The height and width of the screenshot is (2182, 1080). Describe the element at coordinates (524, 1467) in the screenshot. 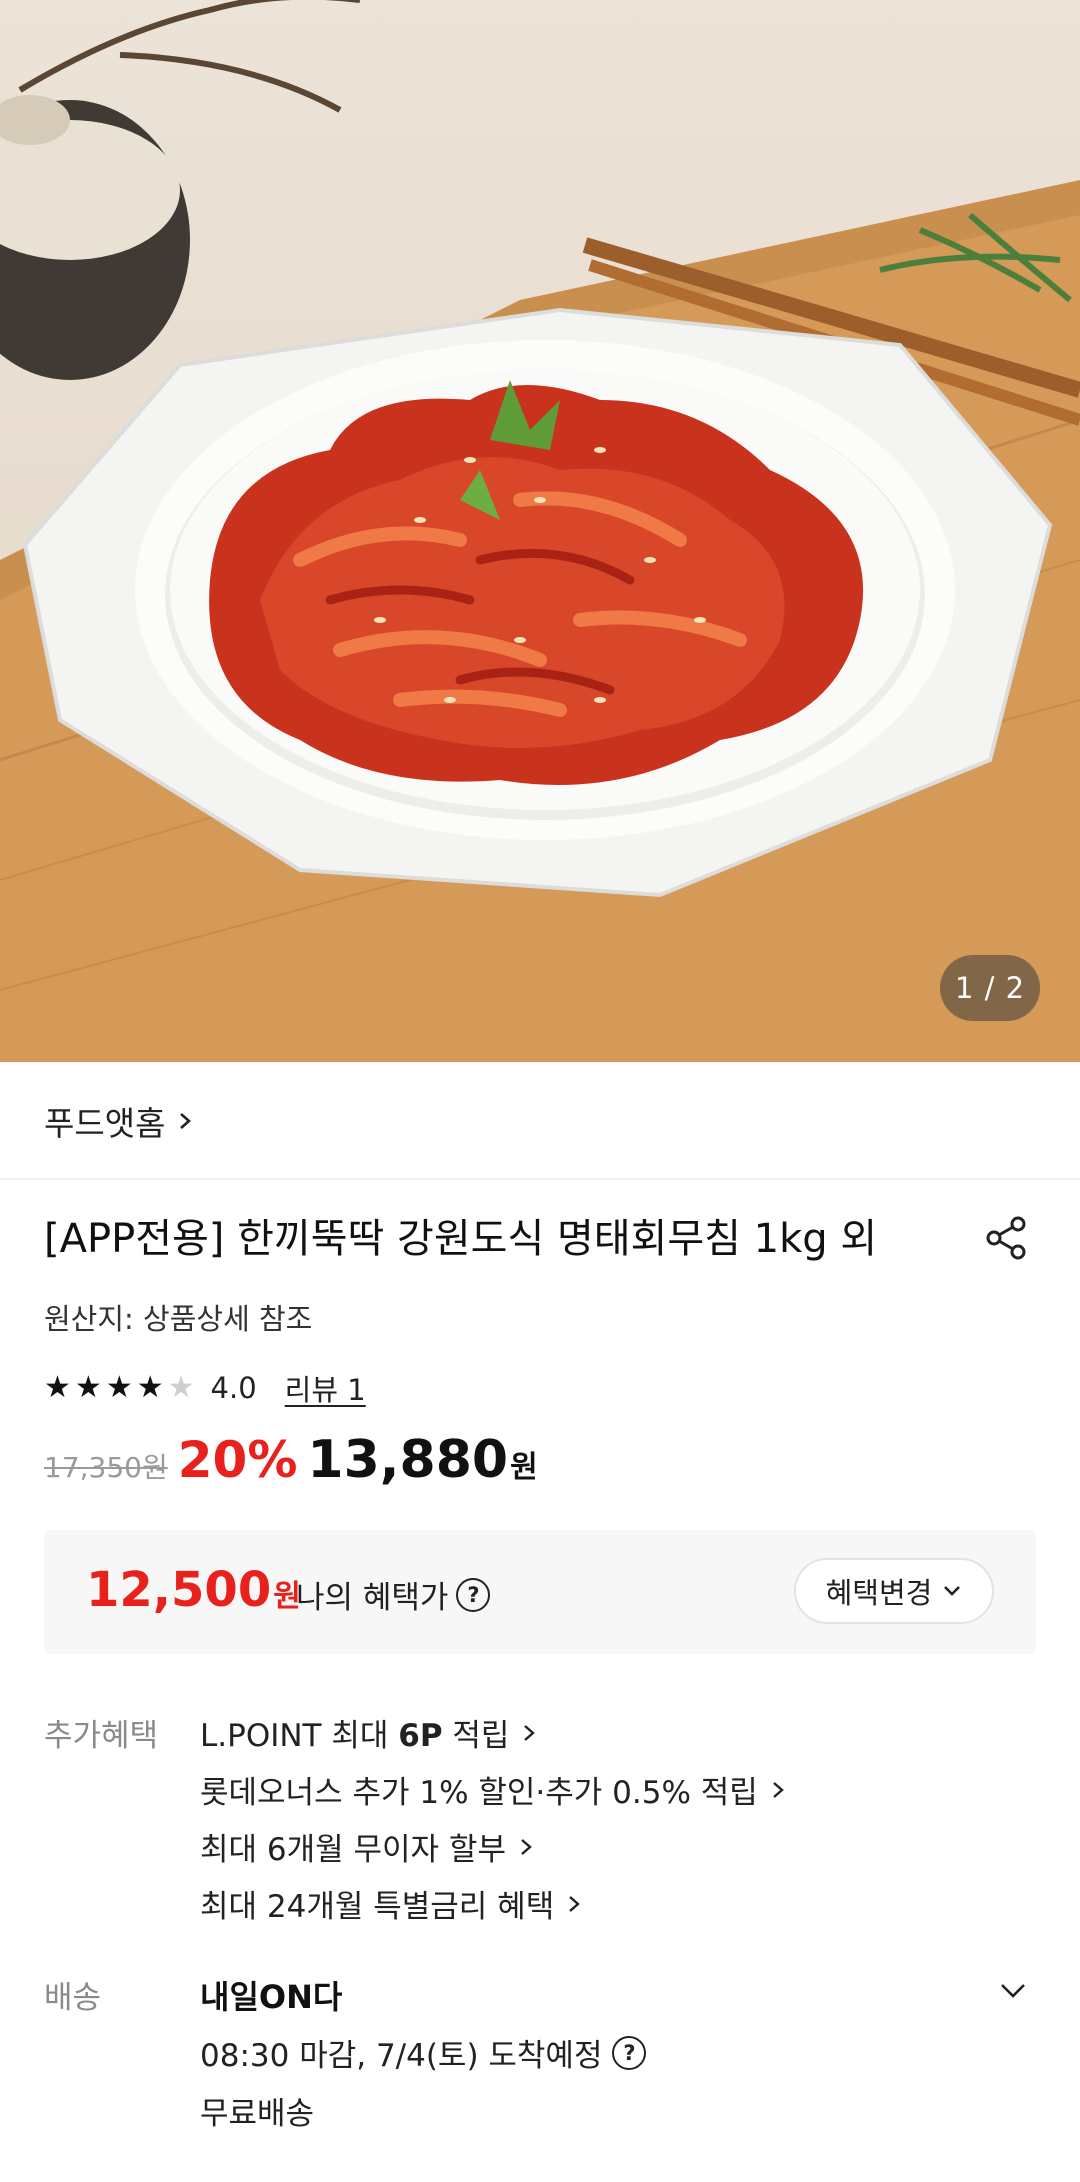

I see `currency-unit: 원` at that location.